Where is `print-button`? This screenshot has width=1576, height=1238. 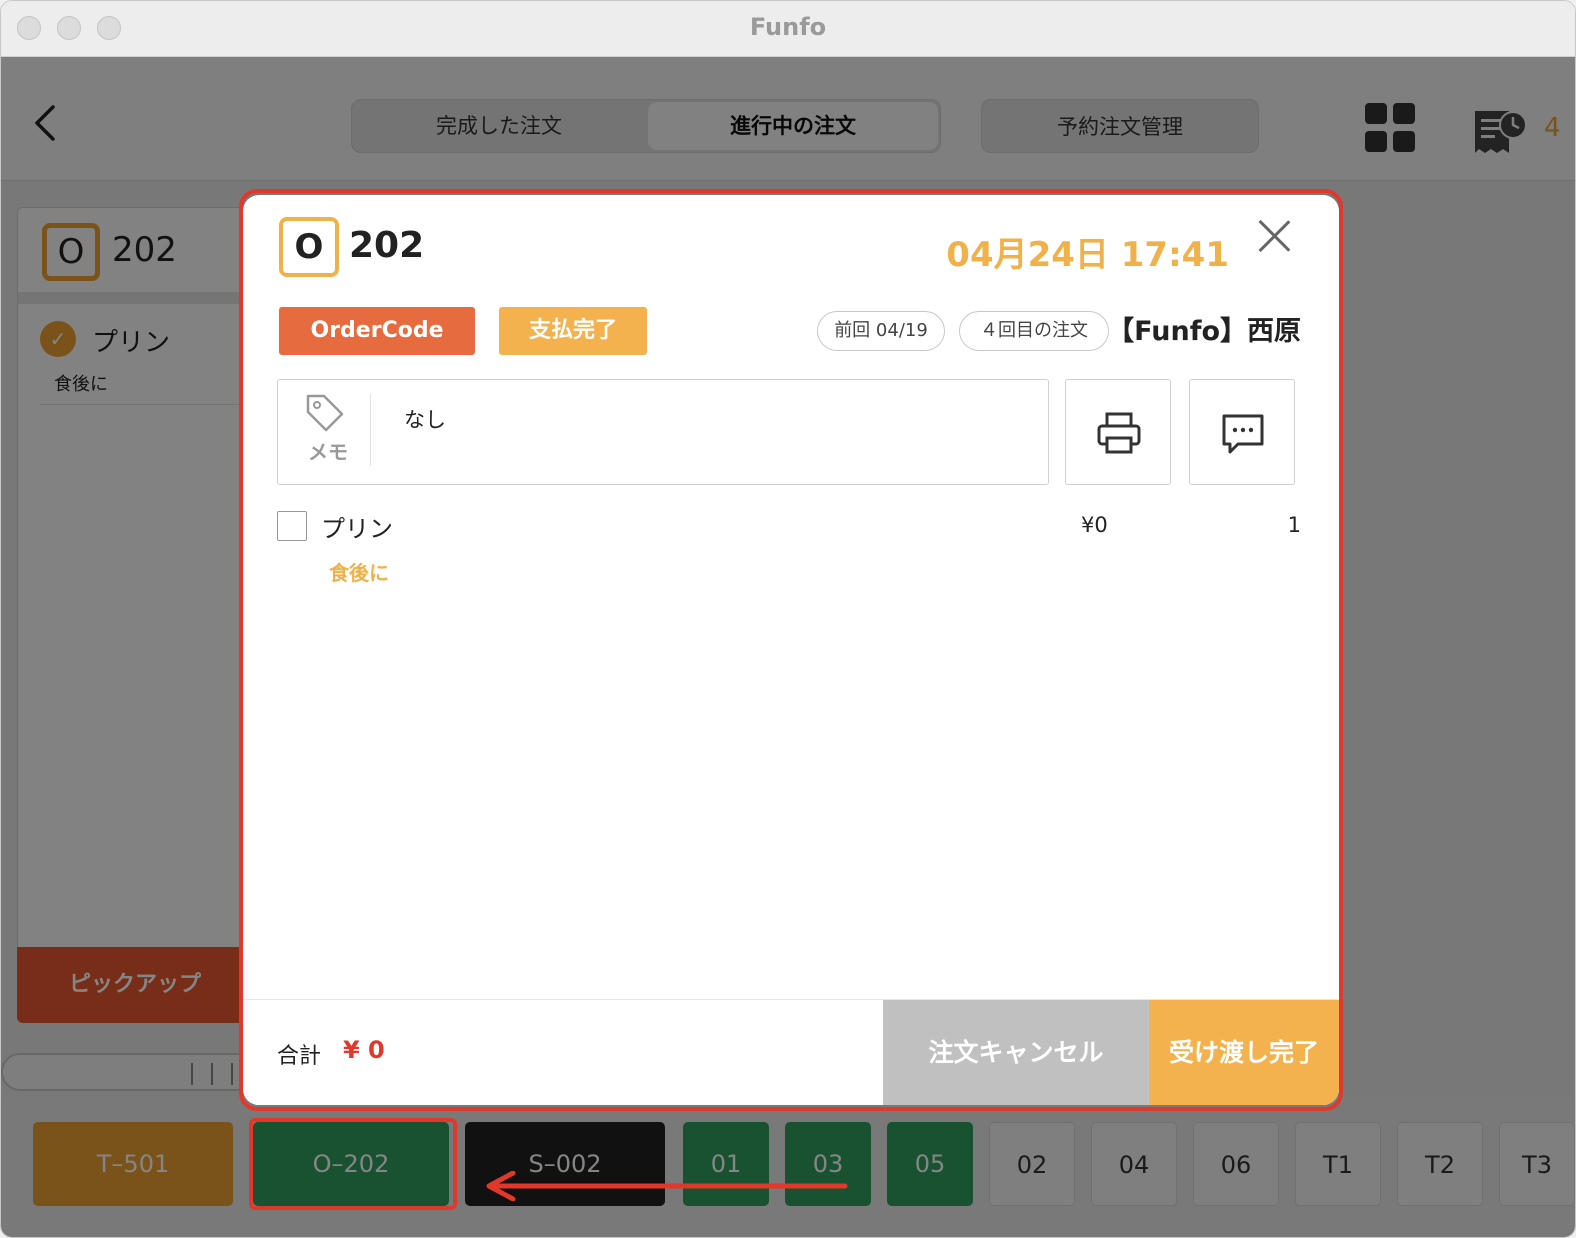
print-button is located at coordinates (1118, 432).